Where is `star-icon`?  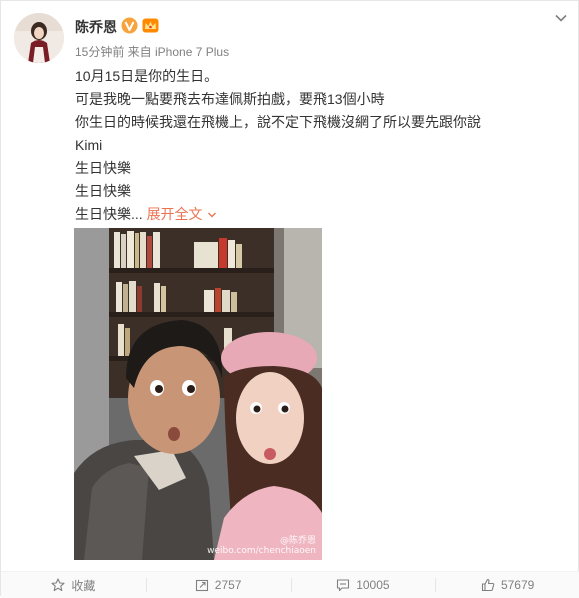
star-icon is located at coordinates (58, 585).